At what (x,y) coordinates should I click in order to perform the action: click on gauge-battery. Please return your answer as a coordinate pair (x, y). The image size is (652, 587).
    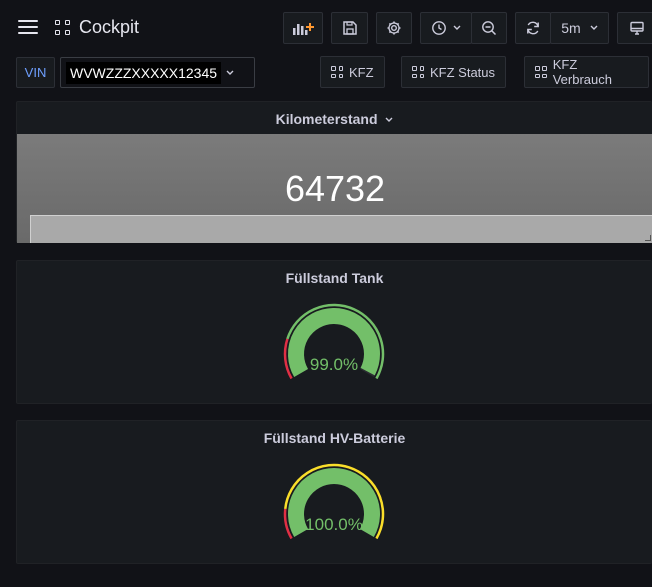
    Looking at the image, I should click on (334, 501).